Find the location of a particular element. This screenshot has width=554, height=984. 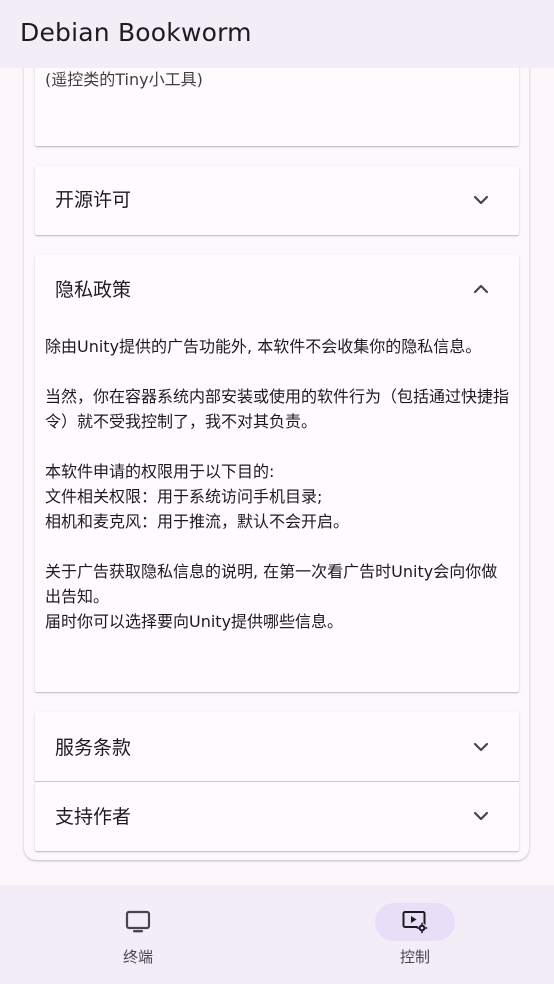

terms-panel: 服务条款 is located at coordinates (277, 747).